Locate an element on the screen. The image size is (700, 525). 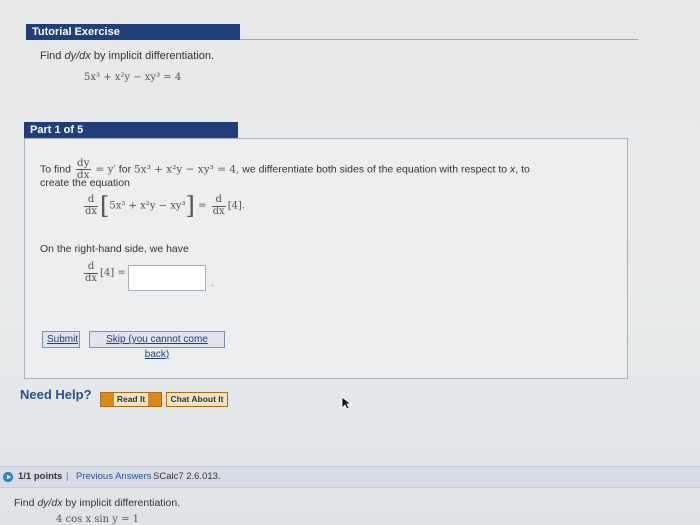
rhs-expression: [4] = is located at coordinates (113, 273).